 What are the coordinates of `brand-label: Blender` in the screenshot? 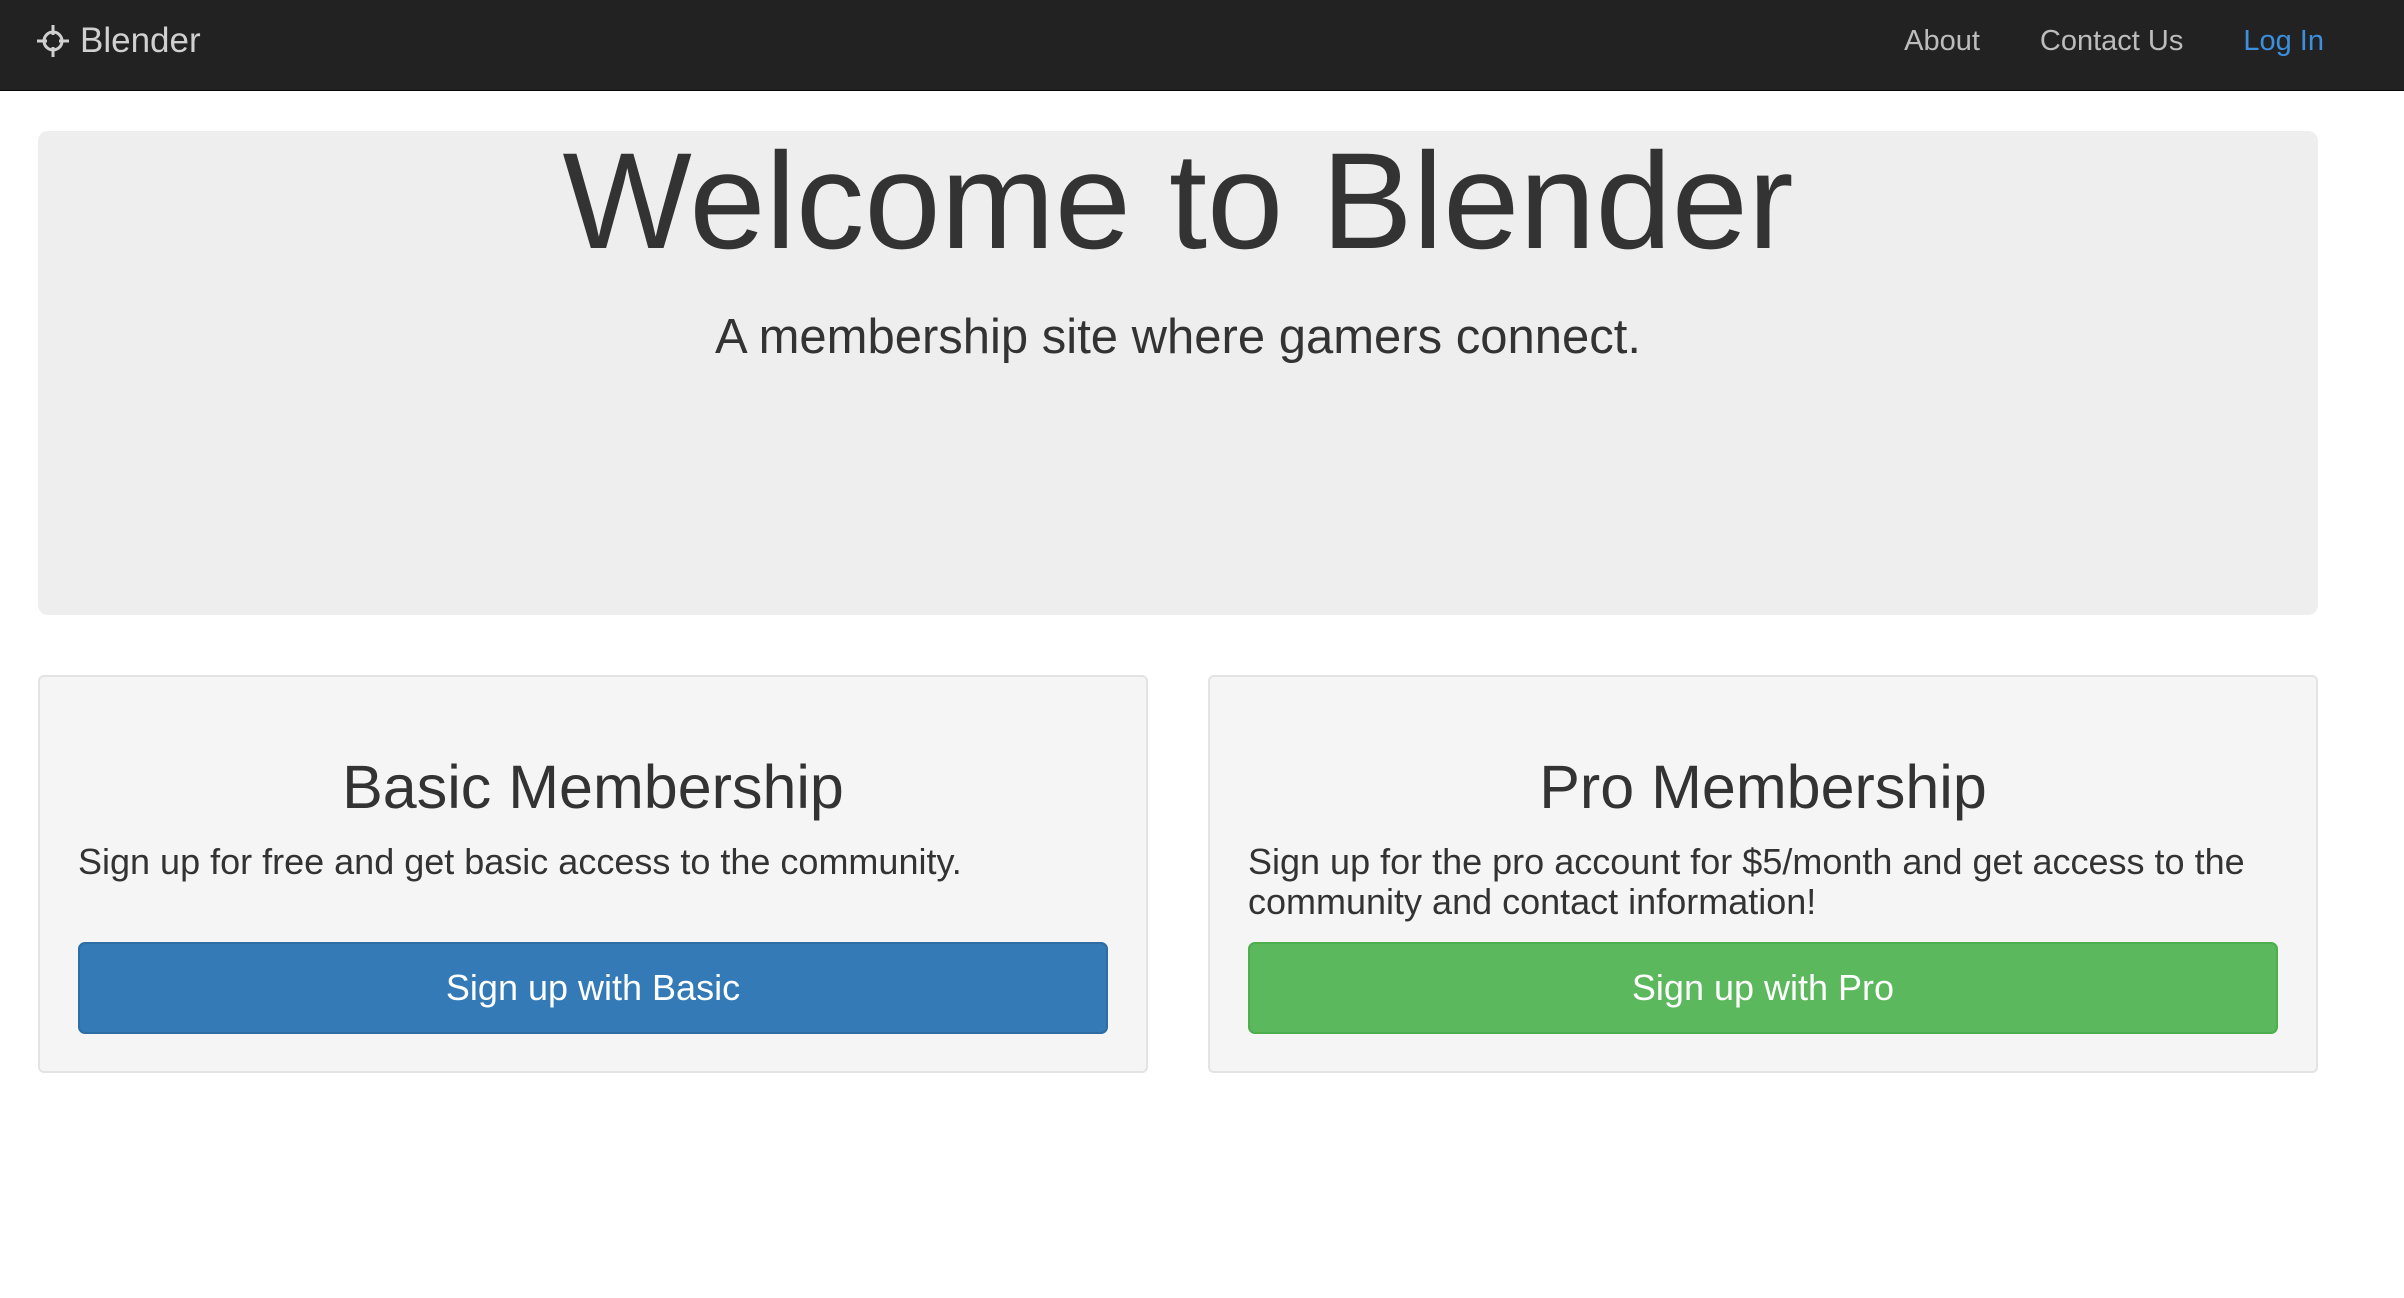 It's located at (140, 40).